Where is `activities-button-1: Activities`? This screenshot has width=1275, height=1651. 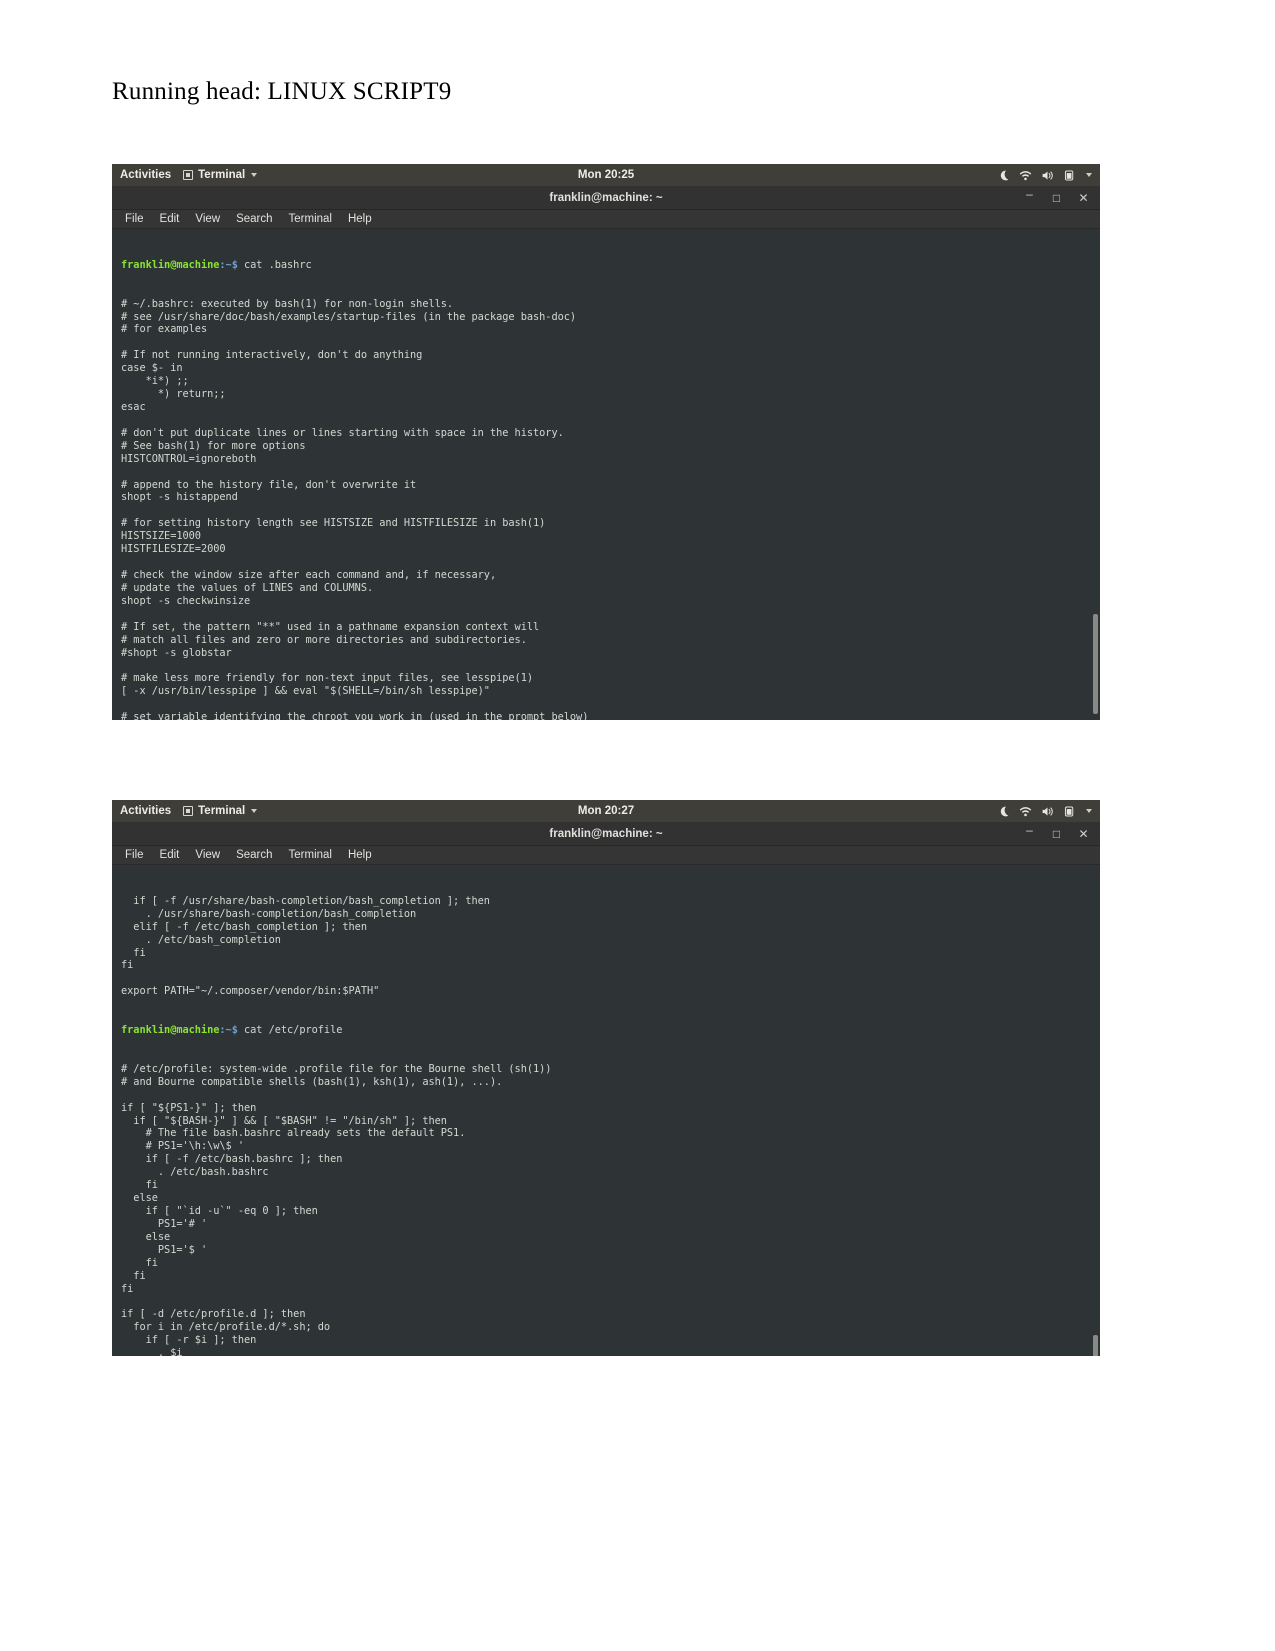 activities-button-1: Activities is located at coordinates (145, 175).